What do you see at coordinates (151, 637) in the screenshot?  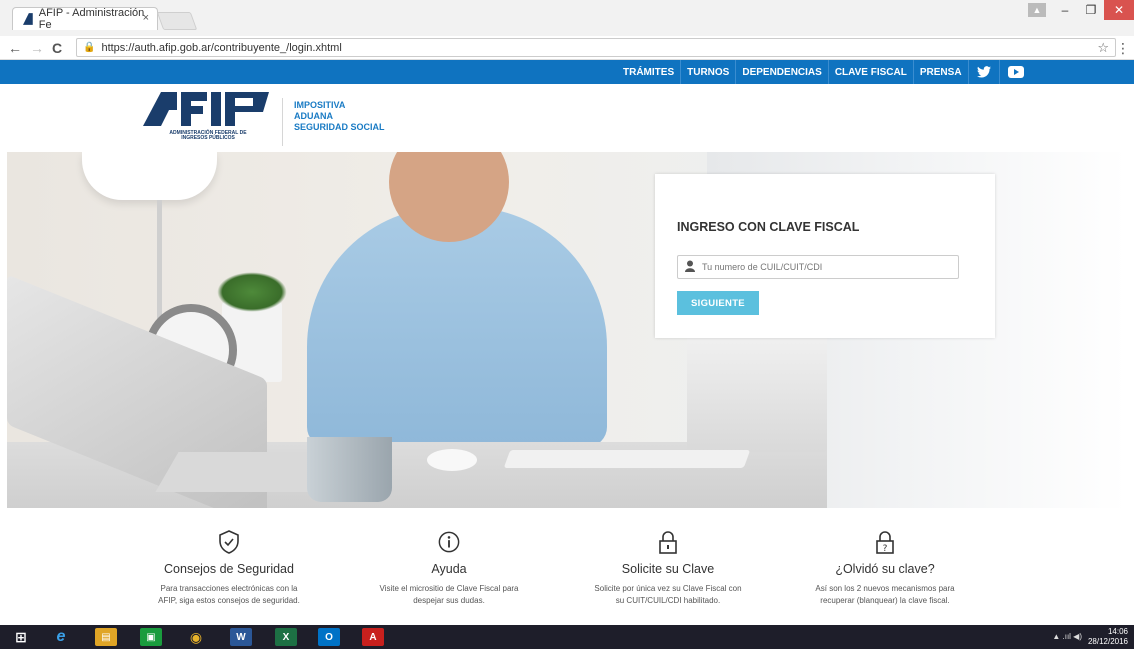 I see `store-icon: ▣` at bounding box center [151, 637].